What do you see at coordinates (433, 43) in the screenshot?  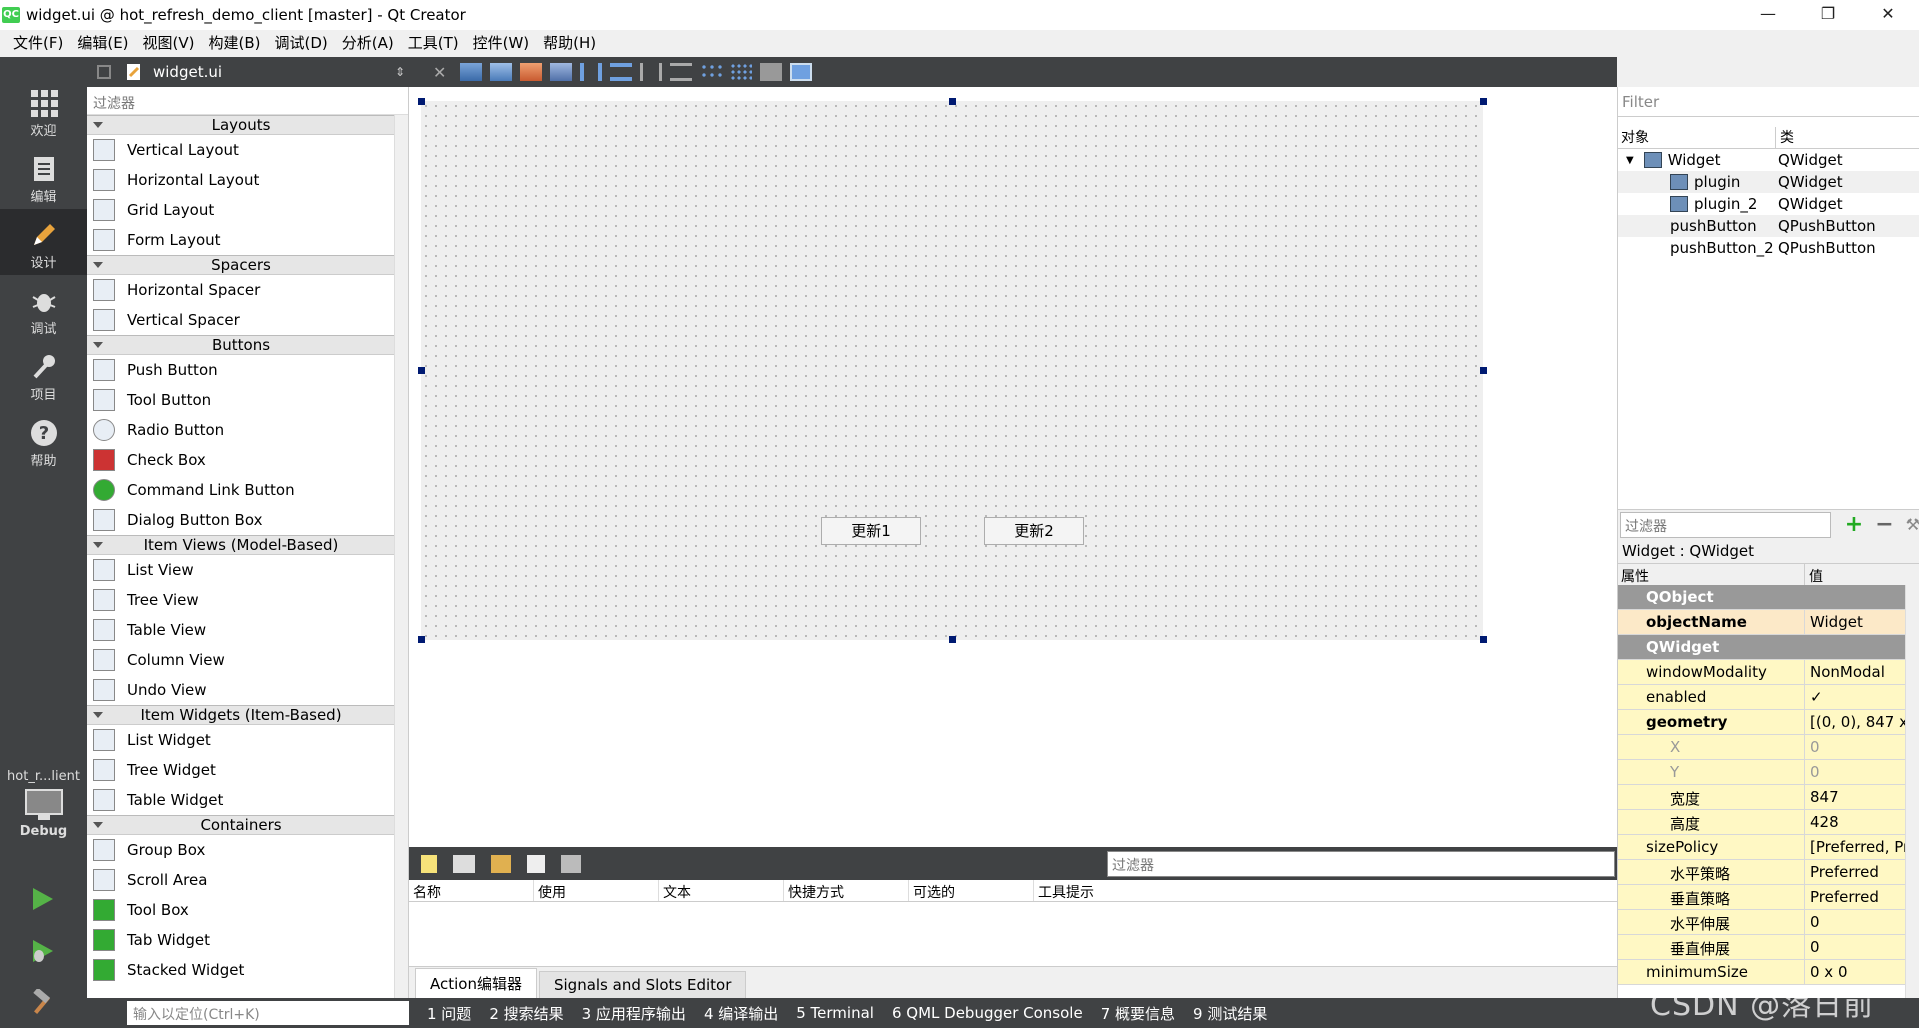 I see `menu-tools: 工具(T)` at bounding box center [433, 43].